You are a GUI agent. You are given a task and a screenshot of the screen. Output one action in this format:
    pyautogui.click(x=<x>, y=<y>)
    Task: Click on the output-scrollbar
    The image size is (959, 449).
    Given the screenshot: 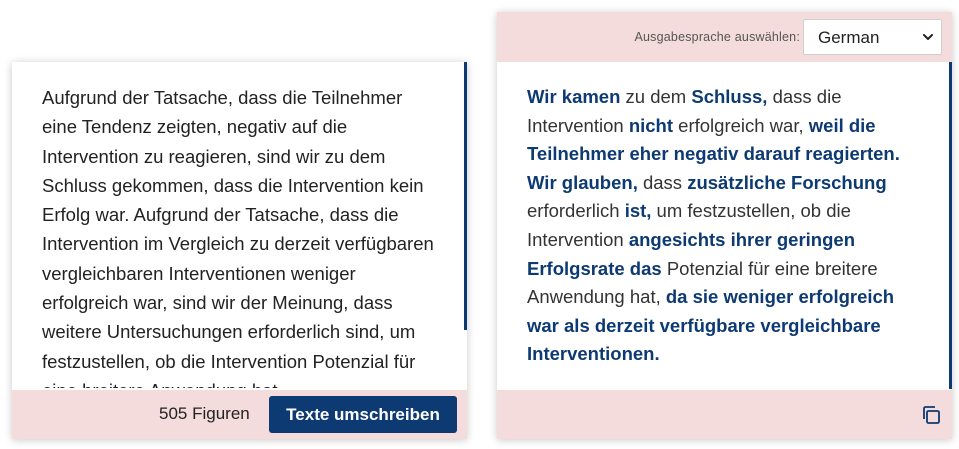 What is the action you would take?
    pyautogui.click(x=950, y=225)
    